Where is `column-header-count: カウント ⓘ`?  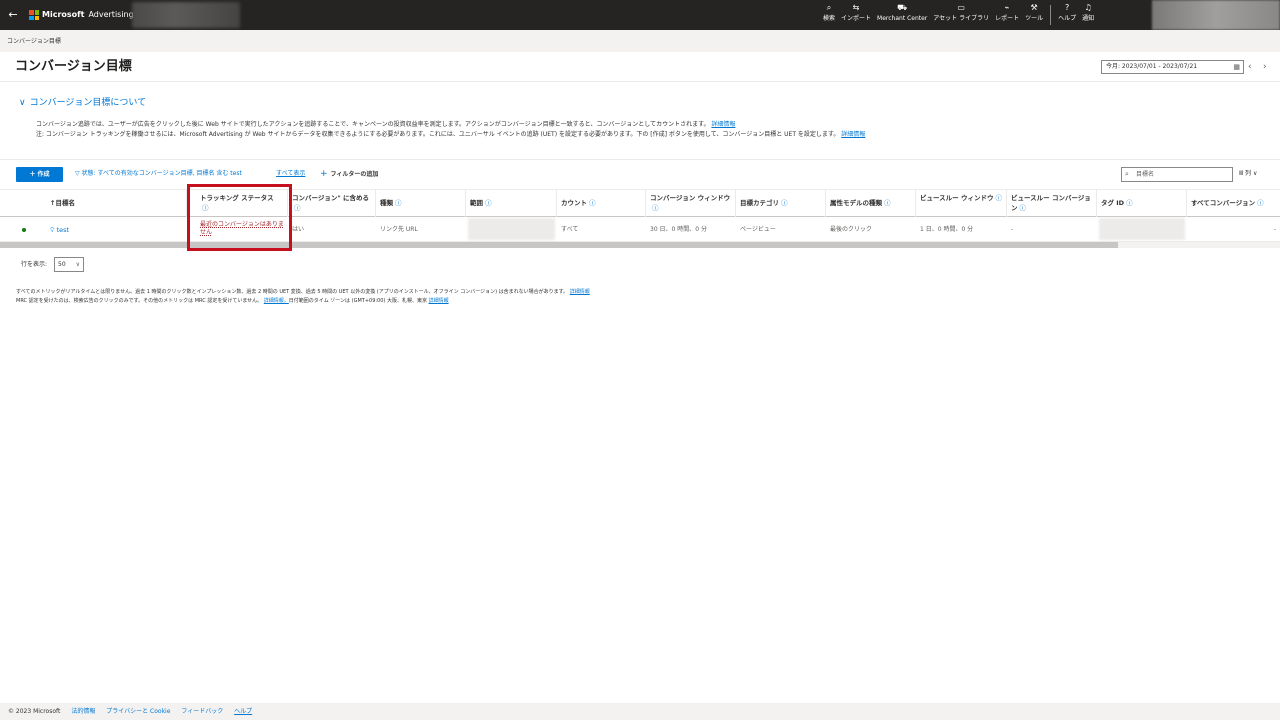
column-header-count: カウント ⓘ is located at coordinates (601, 203).